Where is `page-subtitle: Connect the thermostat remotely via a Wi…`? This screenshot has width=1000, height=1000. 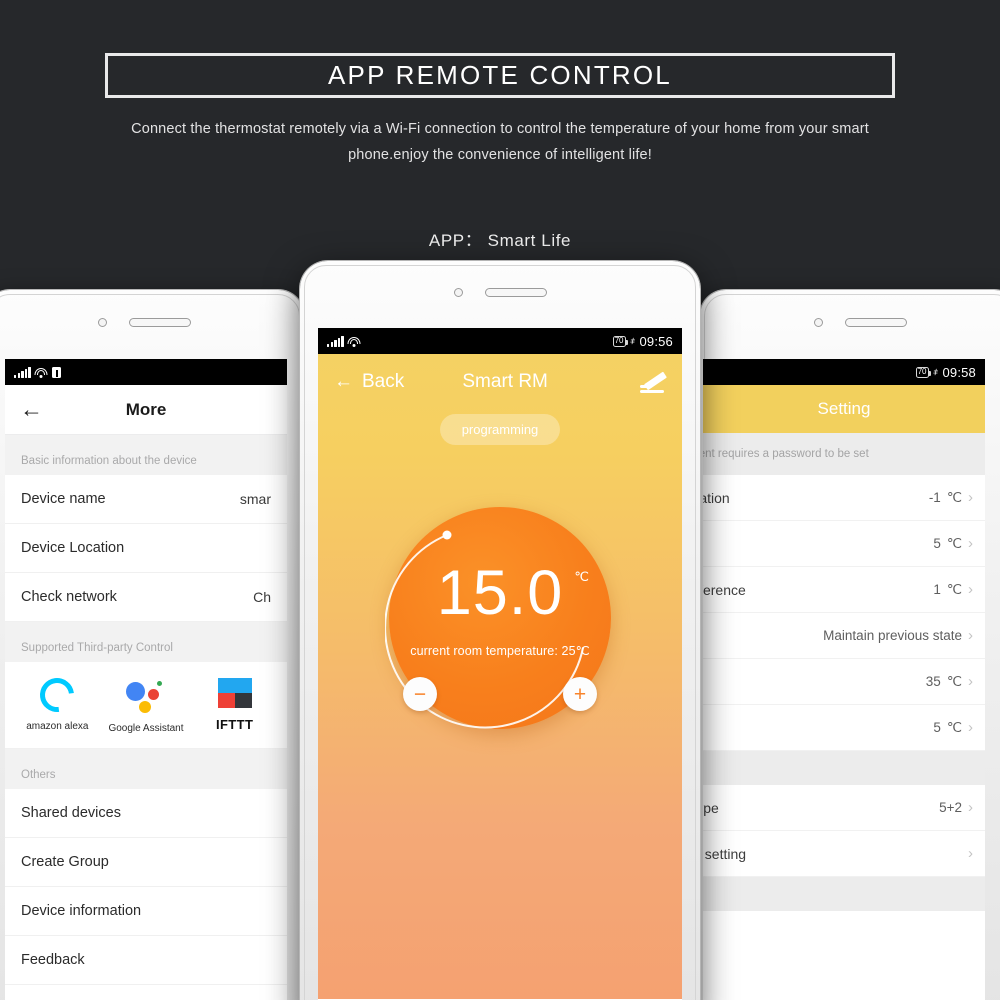
page-subtitle: Connect the thermostat remotely via a Wi… is located at coordinates (500, 142).